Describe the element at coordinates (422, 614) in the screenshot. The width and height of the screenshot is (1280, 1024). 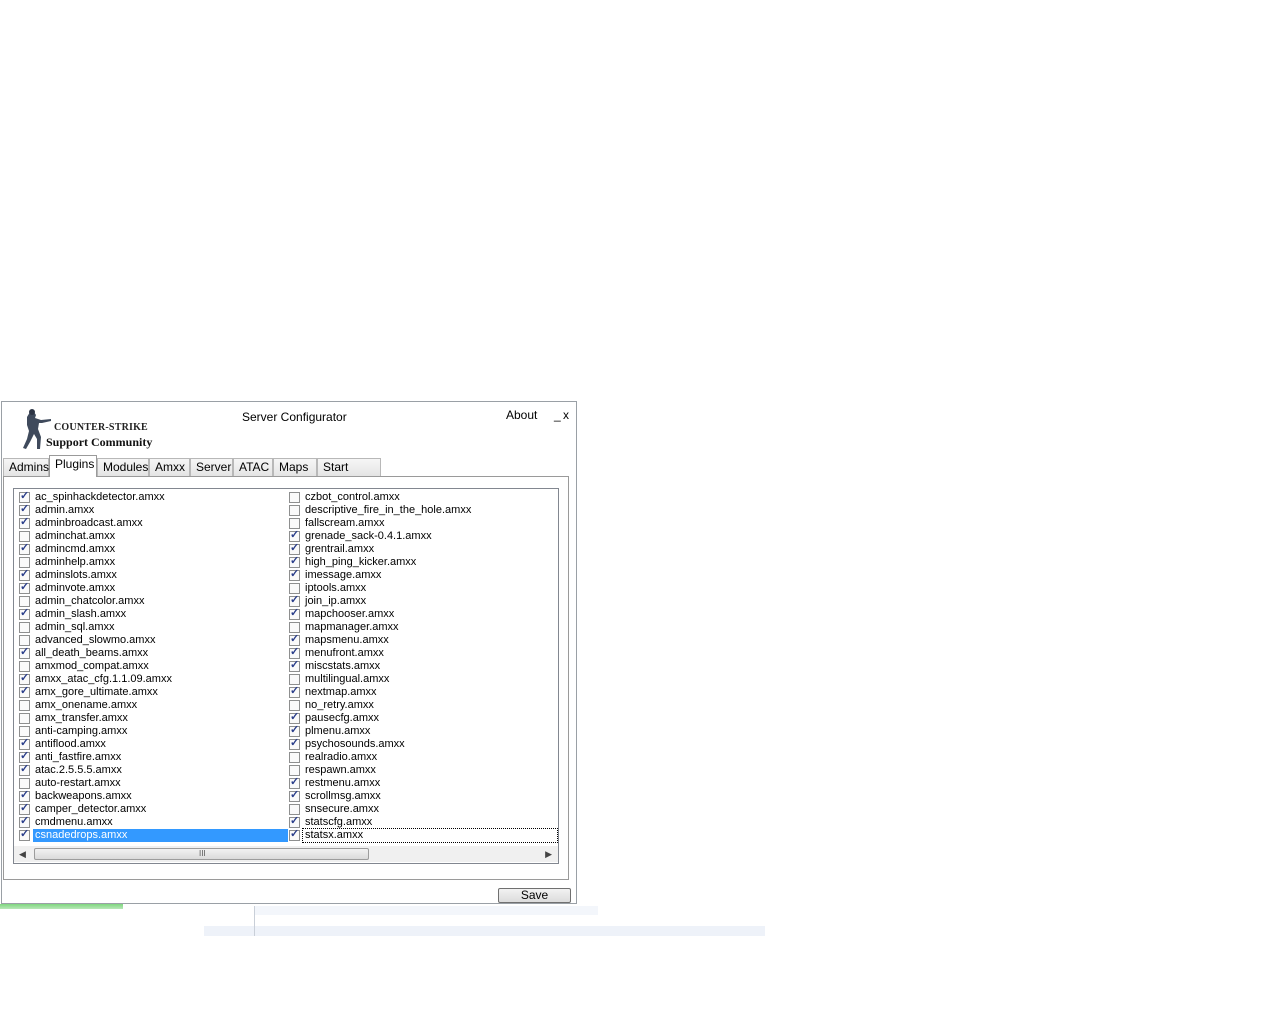
I see `plugin-list-item: ✓ mapchooser.amxx` at that location.